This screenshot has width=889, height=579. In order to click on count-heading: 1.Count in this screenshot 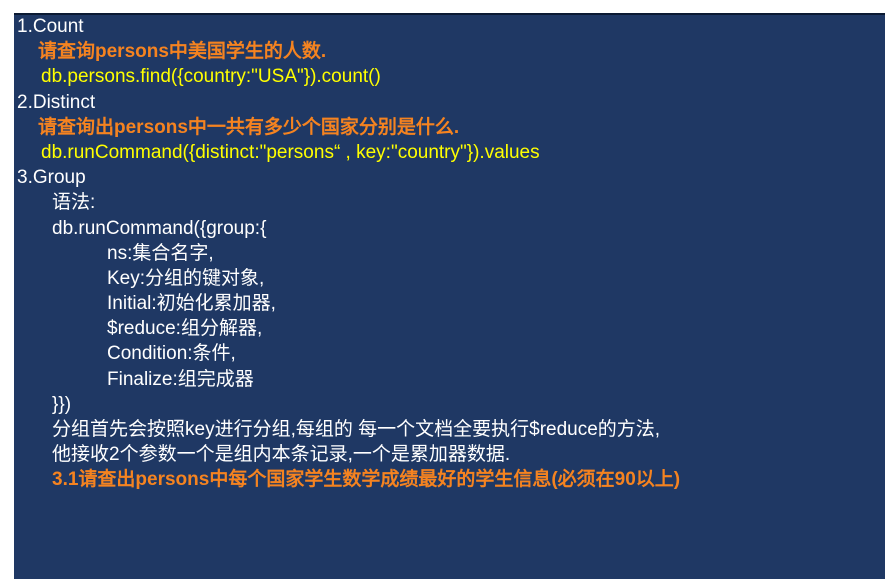, I will do `click(50, 26)`.